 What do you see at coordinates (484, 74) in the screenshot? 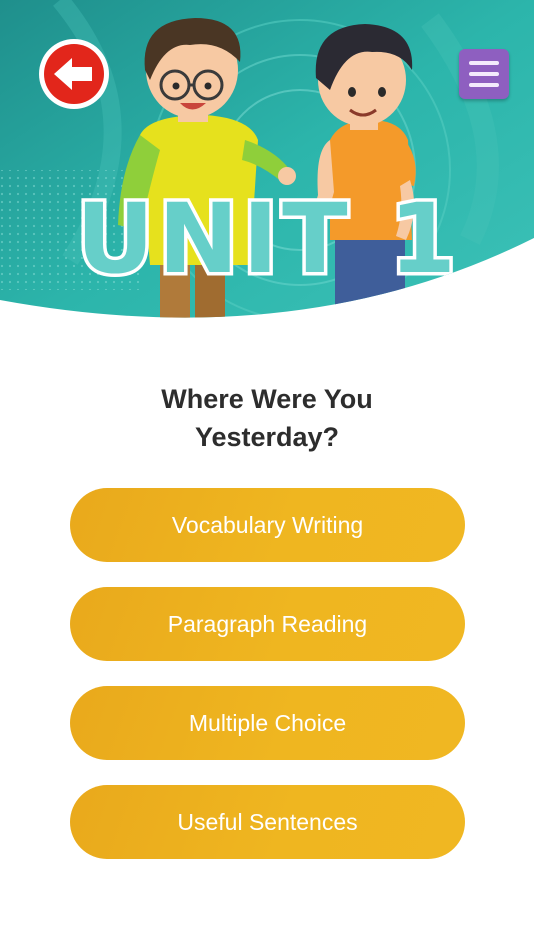
I see `menu-button` at bounding box center [484, 74].